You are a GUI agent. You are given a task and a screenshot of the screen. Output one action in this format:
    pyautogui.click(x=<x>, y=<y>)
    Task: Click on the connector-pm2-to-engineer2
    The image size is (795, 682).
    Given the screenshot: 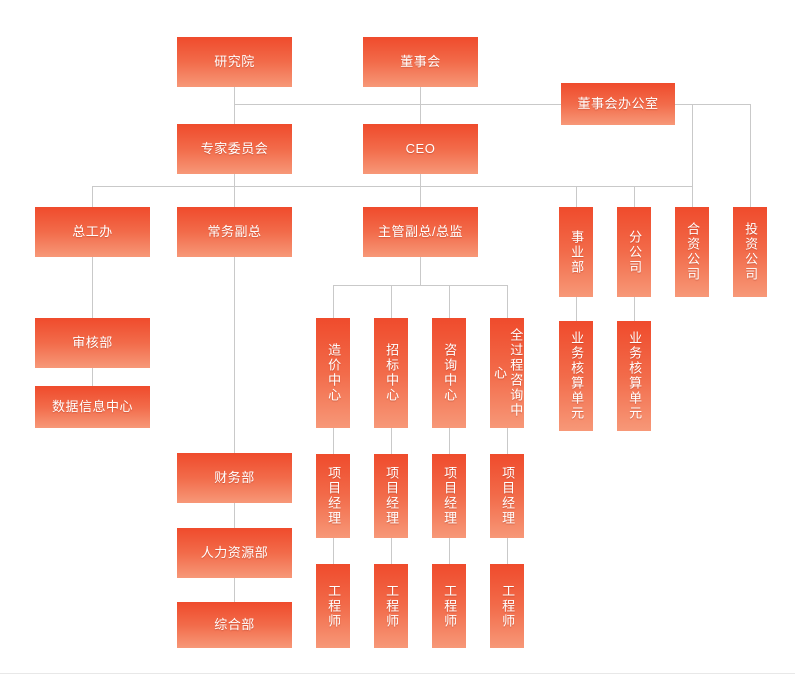 What is the action you would take?
    pyautogui.click(x=391, y=551)
    